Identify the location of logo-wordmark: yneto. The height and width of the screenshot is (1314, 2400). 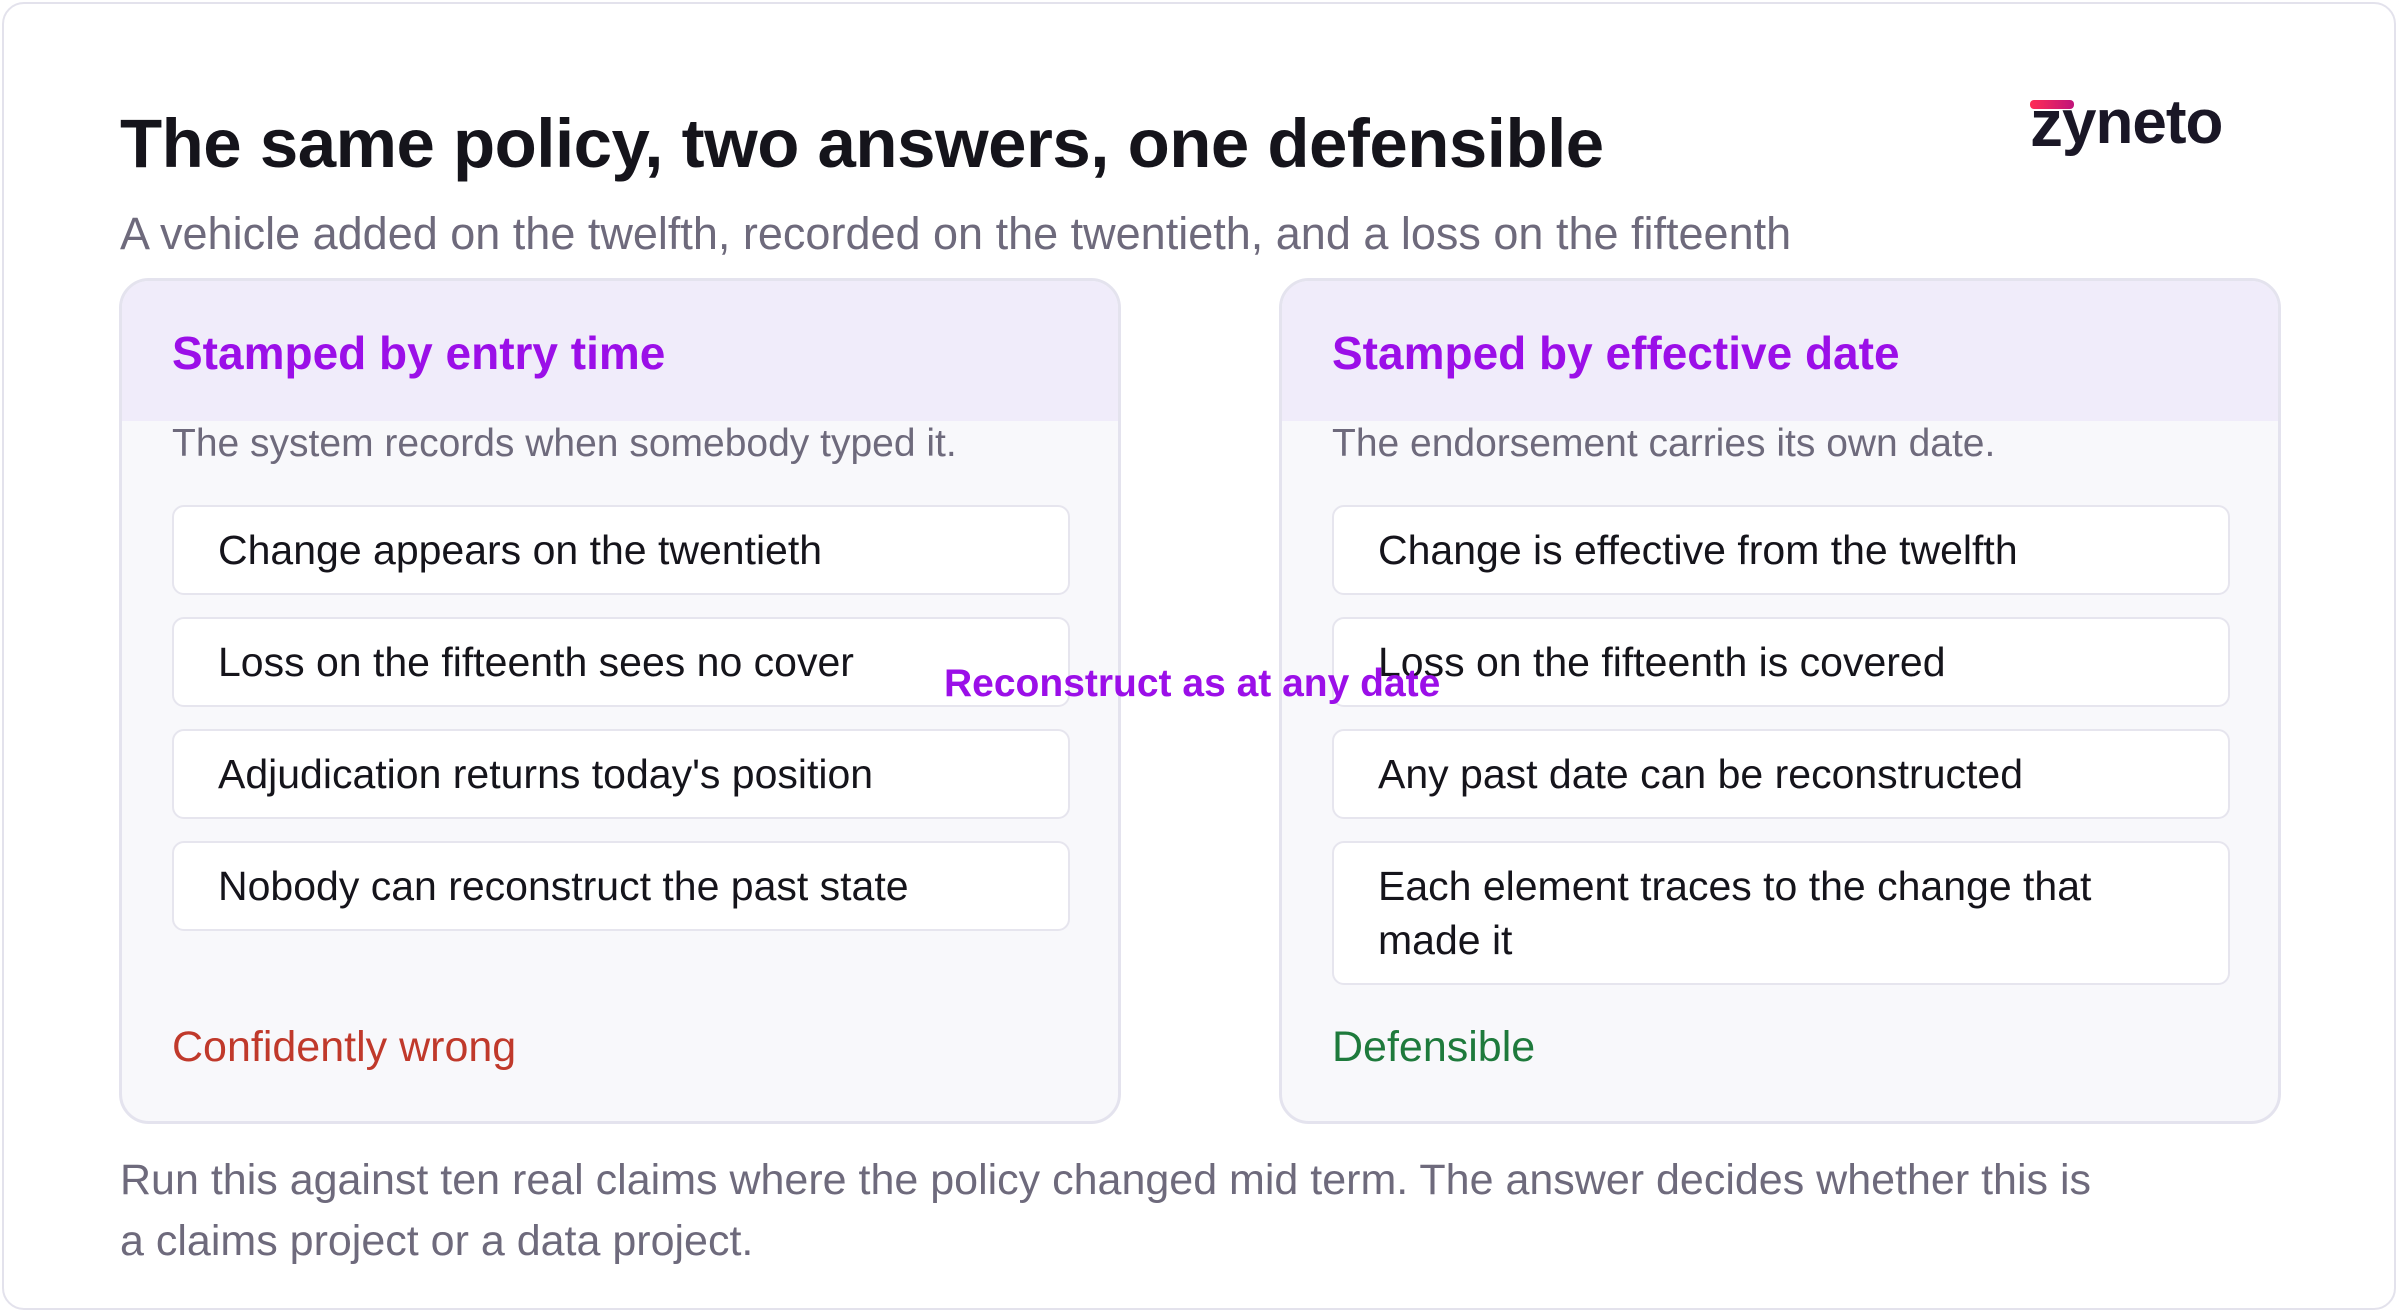
(2142, 122).